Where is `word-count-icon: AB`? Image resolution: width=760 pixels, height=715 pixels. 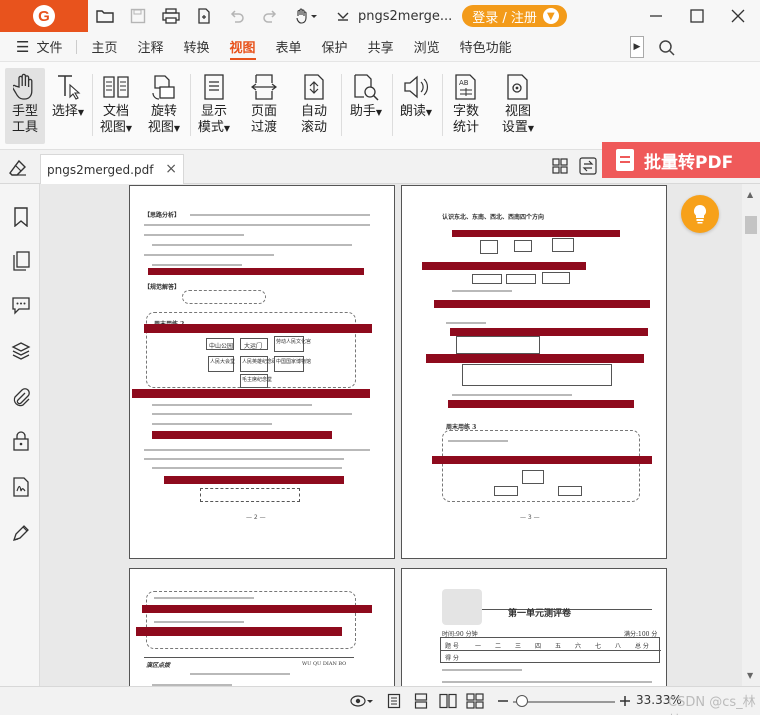
word-count-icon: AB is located at coordinates (466, 87).